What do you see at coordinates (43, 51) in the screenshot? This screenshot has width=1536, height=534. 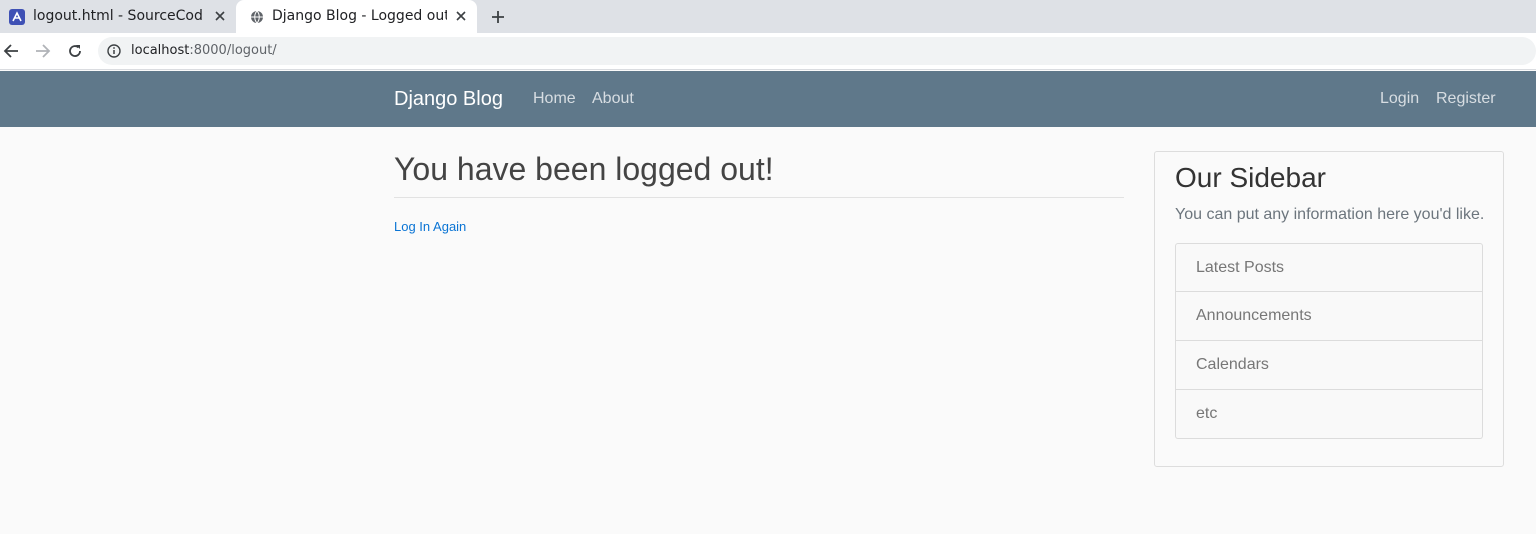 I see `forward-arrow-icon` at bounding box center [43, 51].